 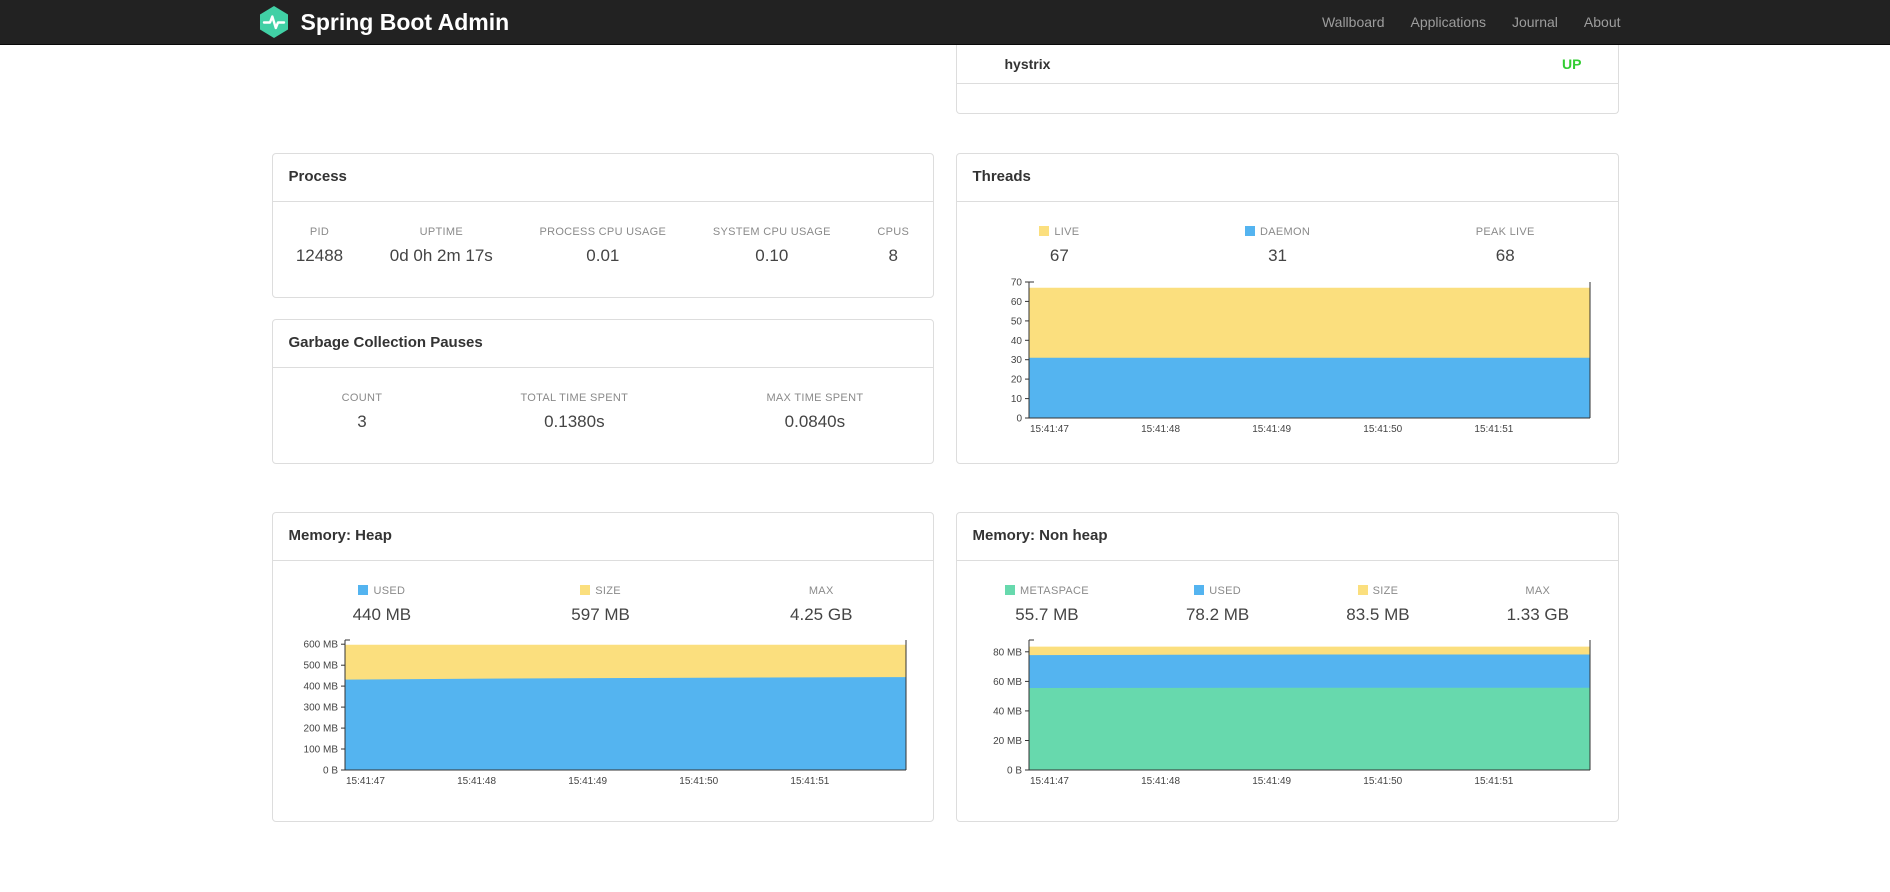 What do you see at coordinates (320, 708) in the screenshot?
I see `svg-text: 300 MB` at bounding box center [320, 708].